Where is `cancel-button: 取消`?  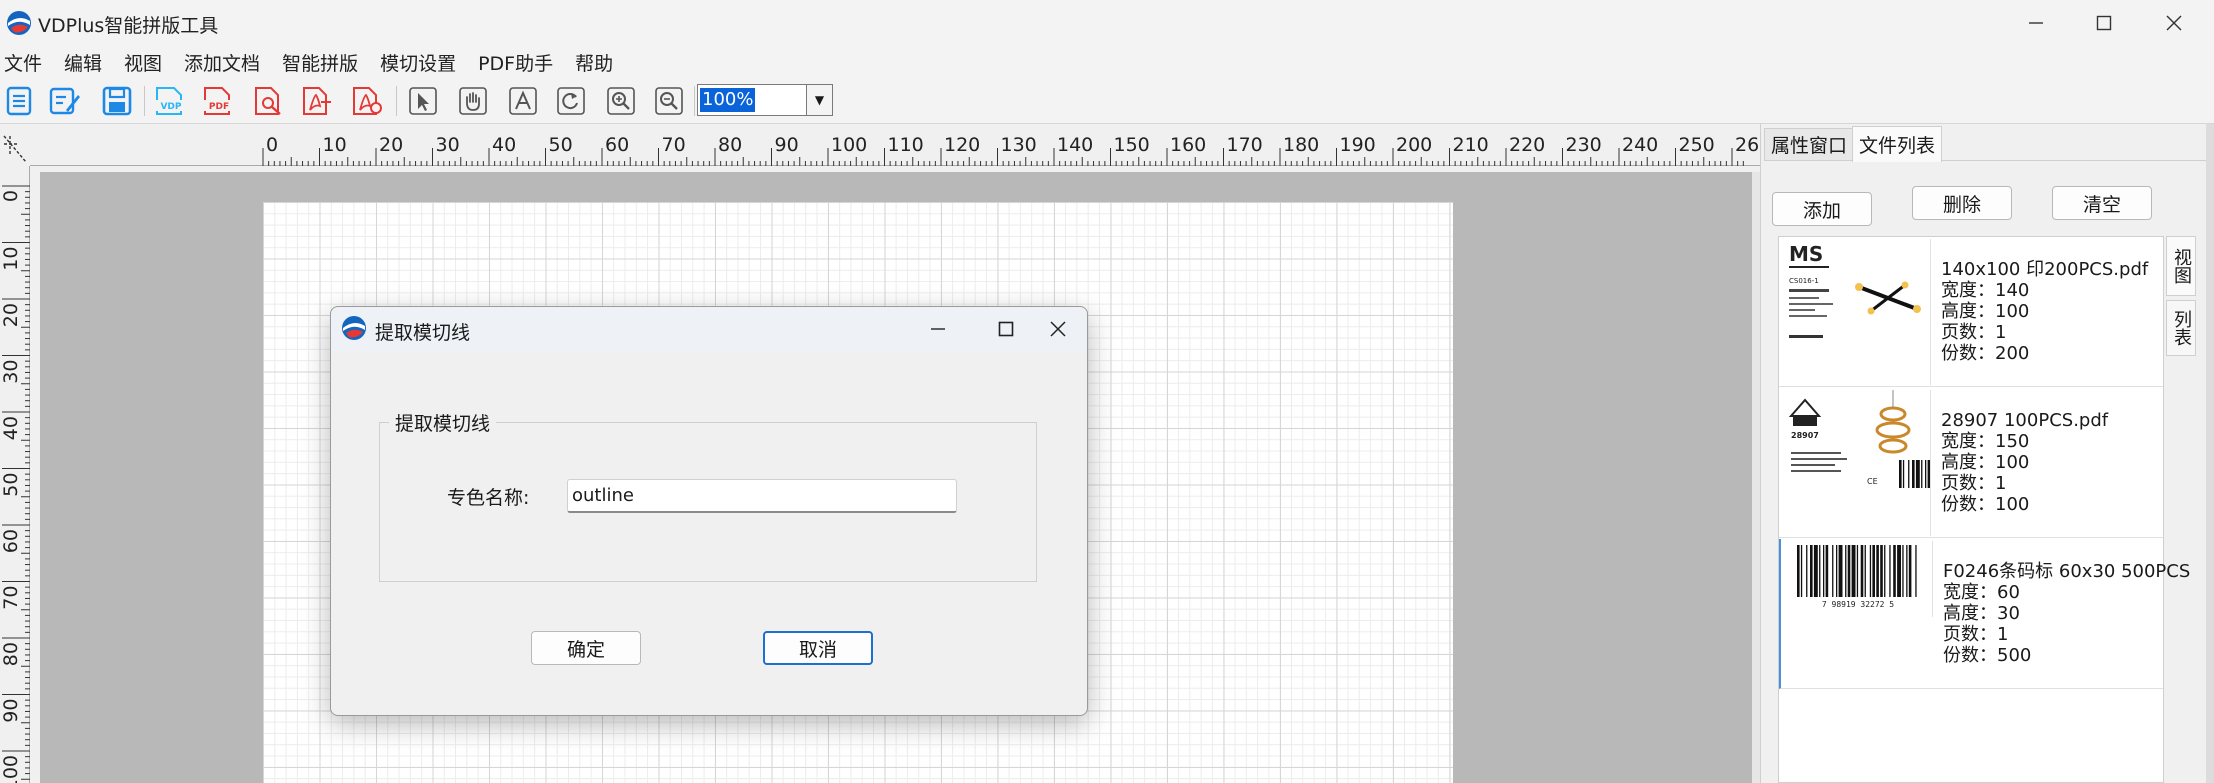
cancel-button: 取消 is located at coordinates (818, 648).